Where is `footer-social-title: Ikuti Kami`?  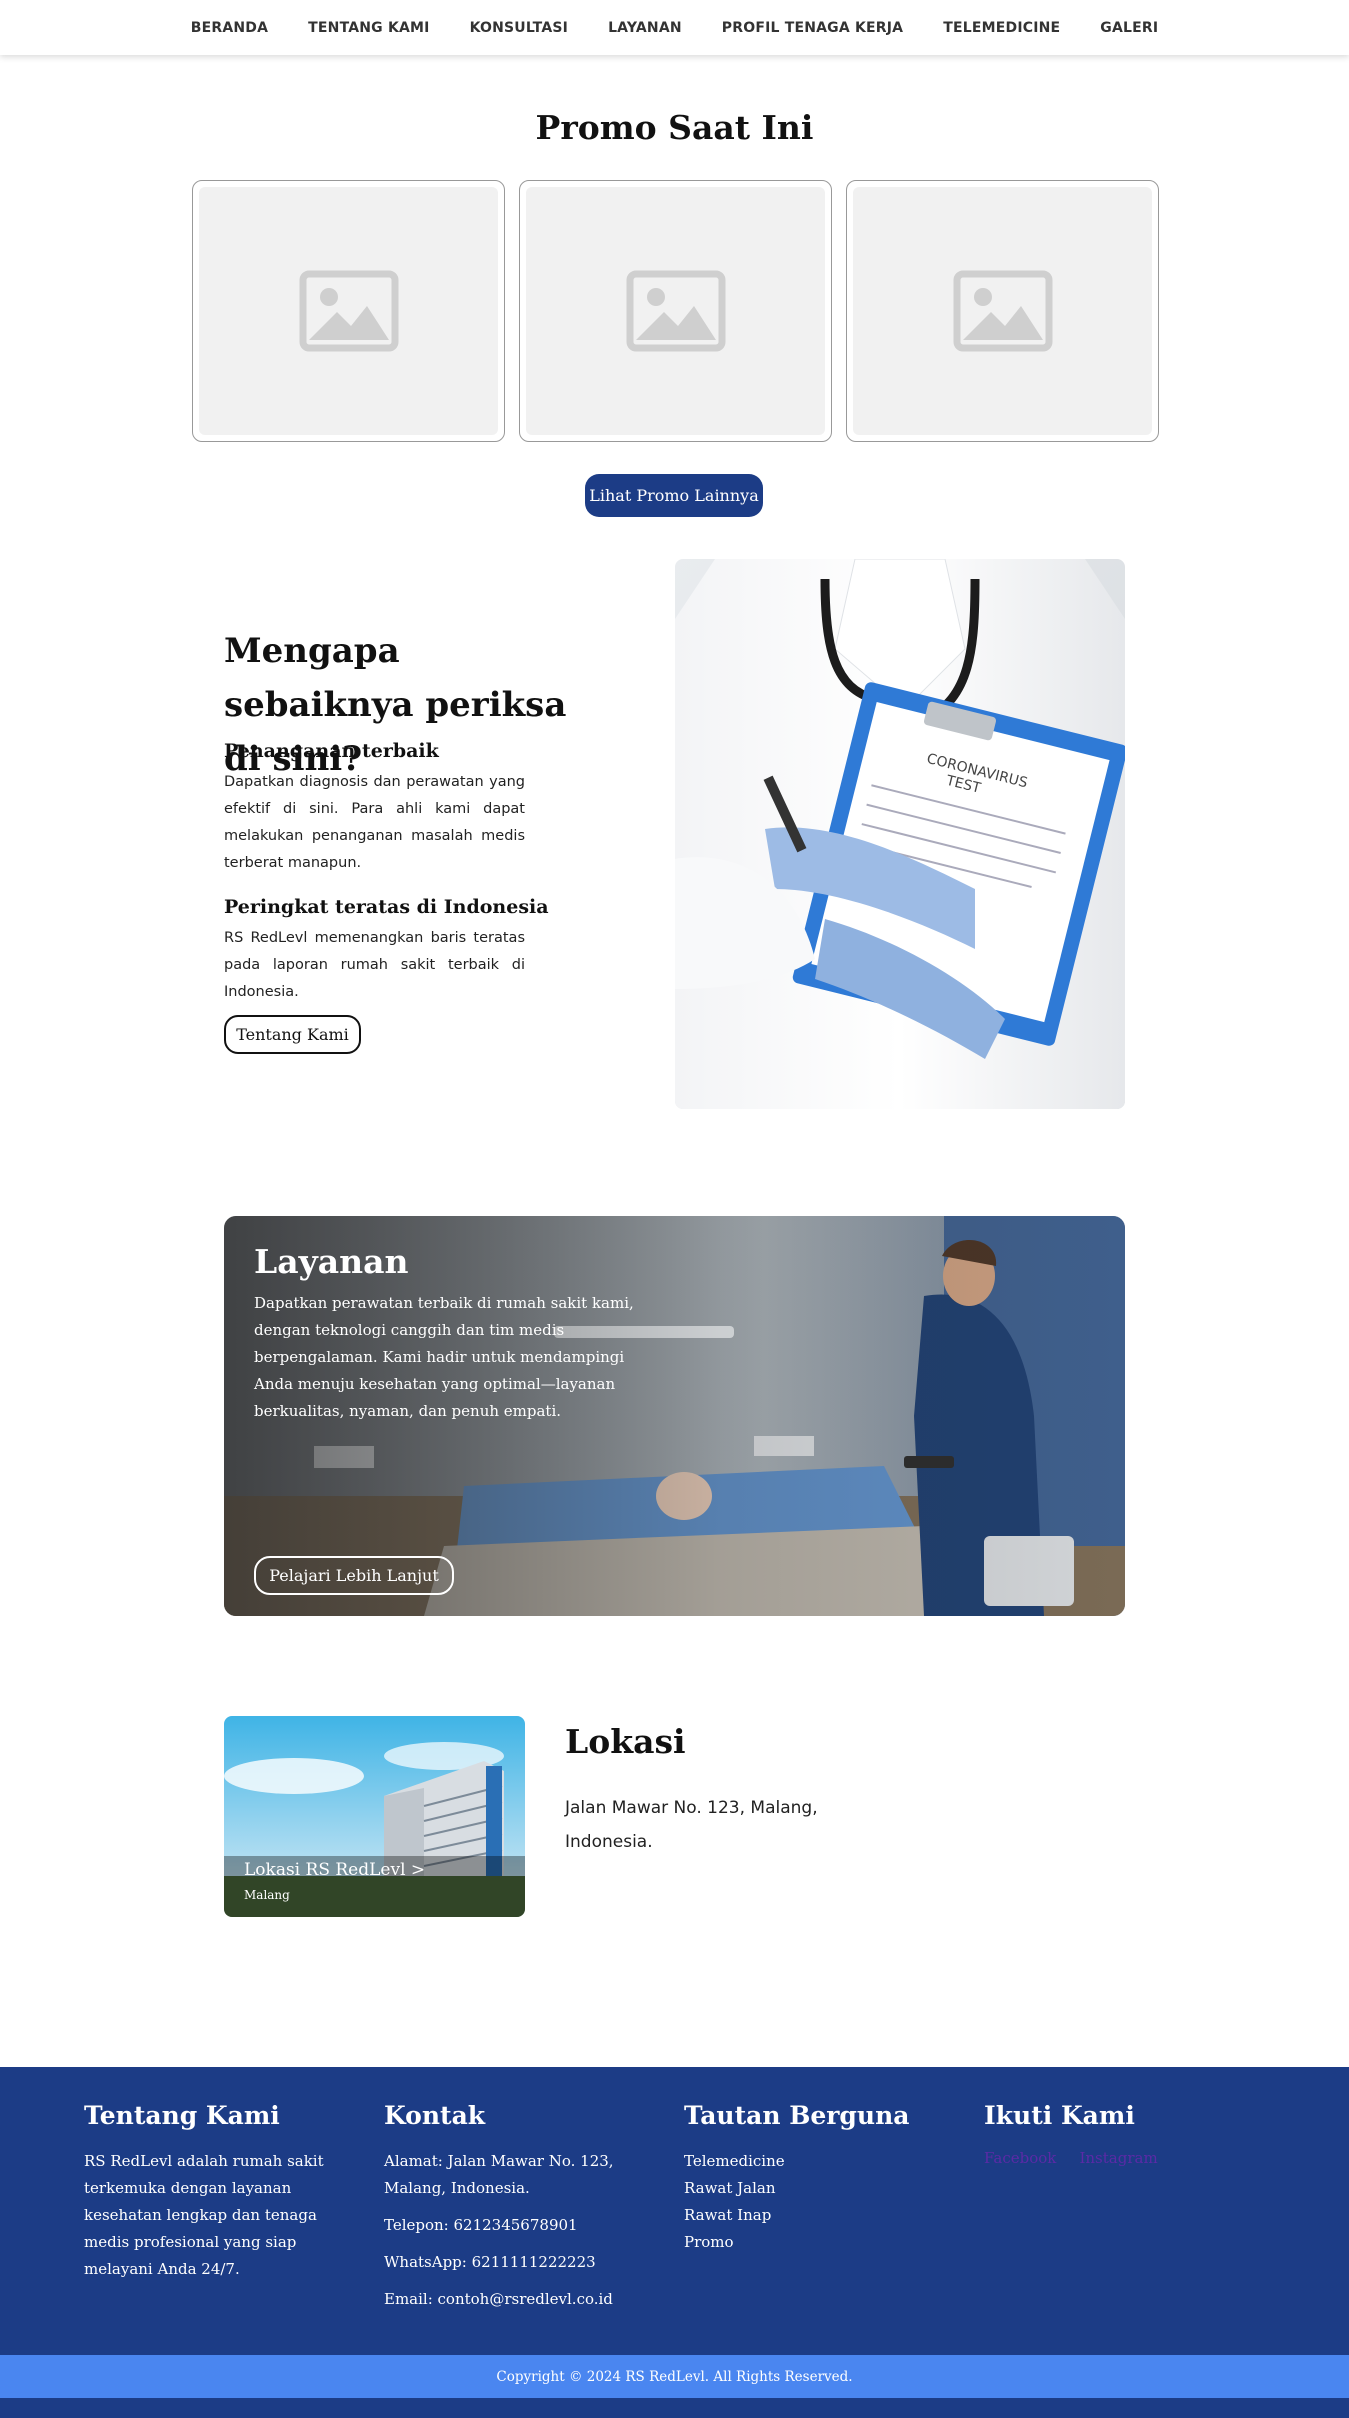 footer-social-title: Ikuti Kami is located at coordinates (1059, 2115).